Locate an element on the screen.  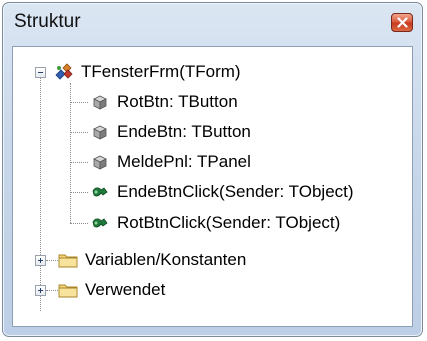
tree-node-variablen-konstanten: Variablen/Konstanten is located at coordinates (152, 260).